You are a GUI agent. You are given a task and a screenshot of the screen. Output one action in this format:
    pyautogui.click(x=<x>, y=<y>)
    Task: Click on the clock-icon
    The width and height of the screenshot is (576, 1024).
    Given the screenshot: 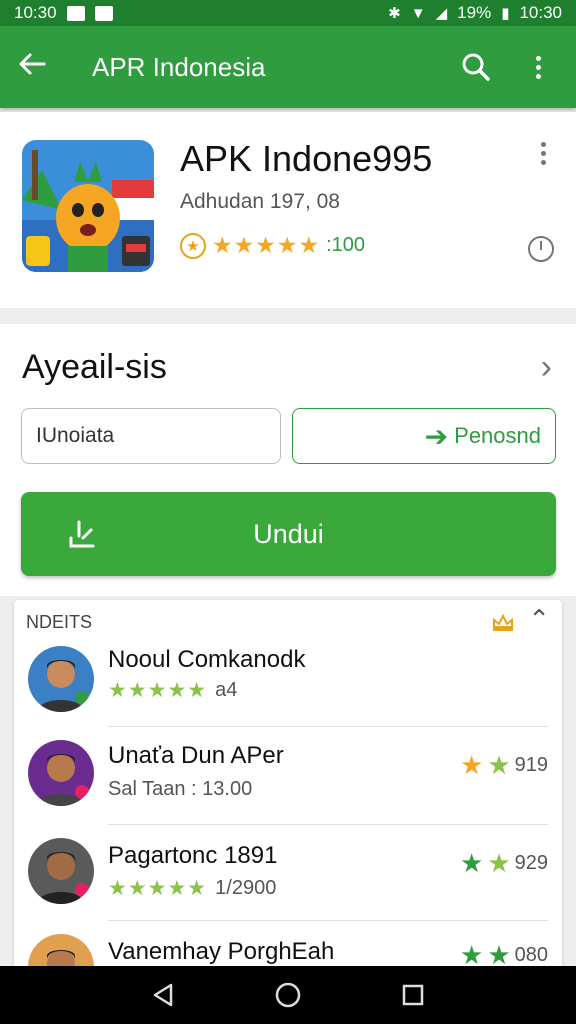 What is the action you would take?
    pyautogui.click(x=541, y=249)
    